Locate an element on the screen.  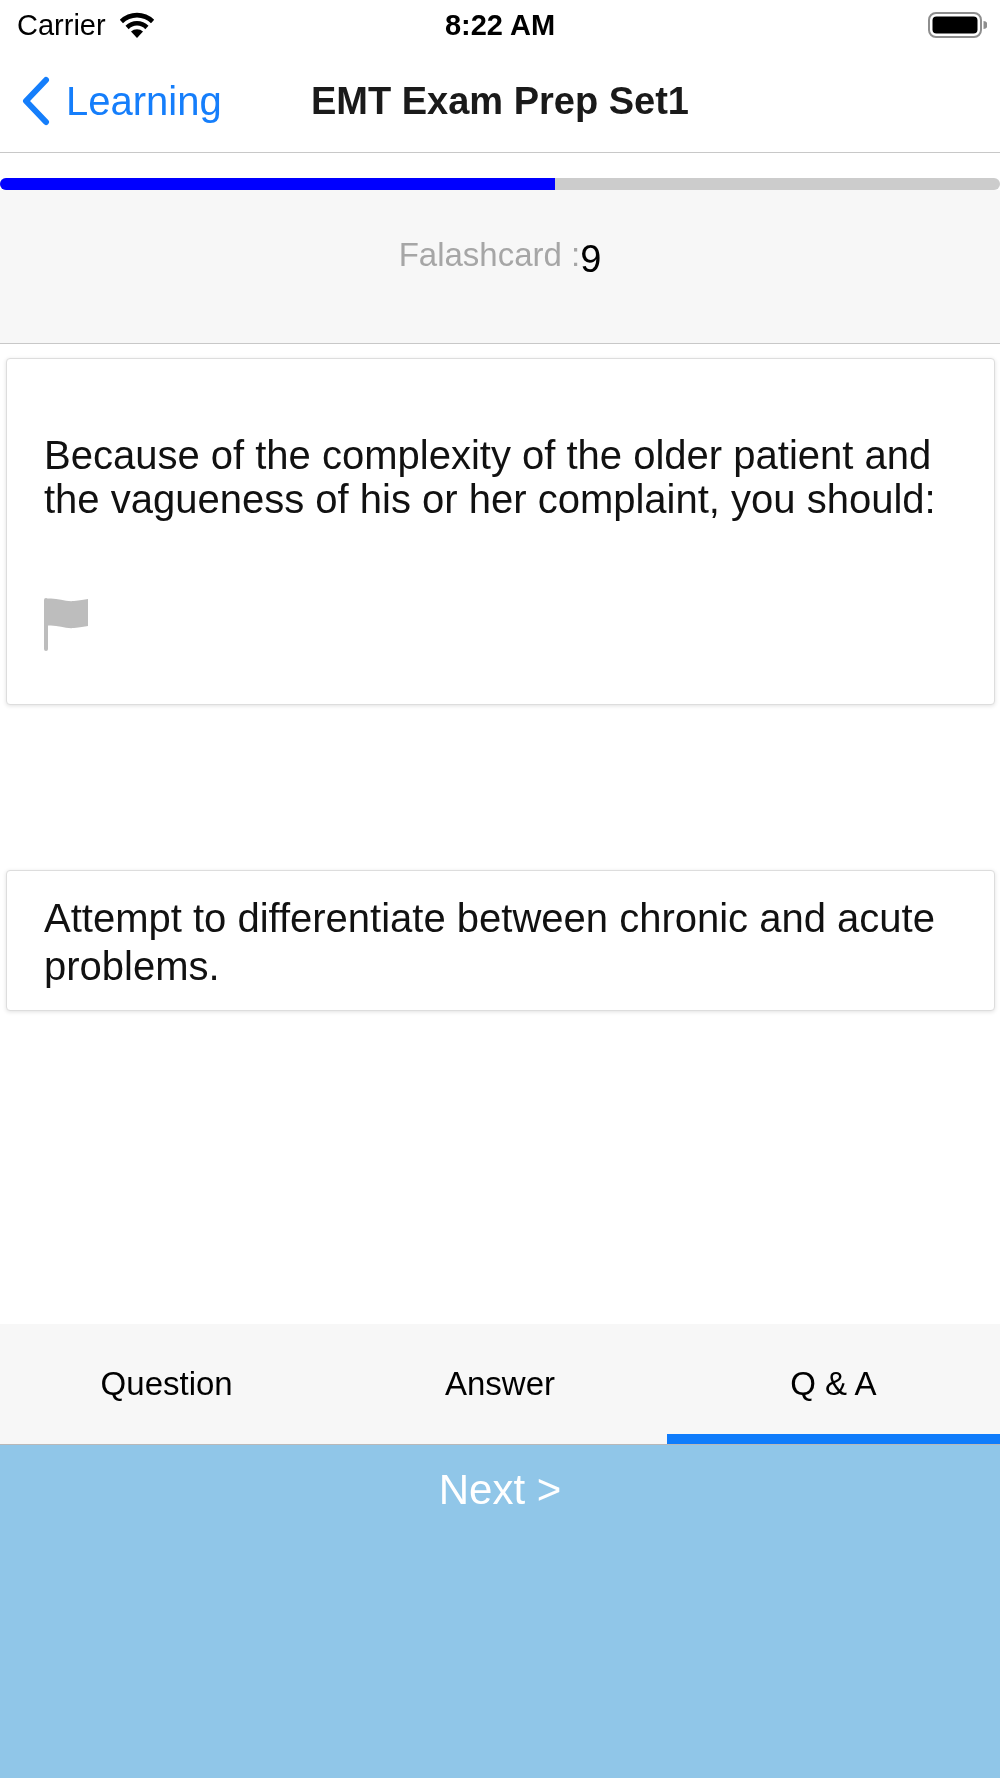
chevron-left-icon is located at coordinates (35, 101).